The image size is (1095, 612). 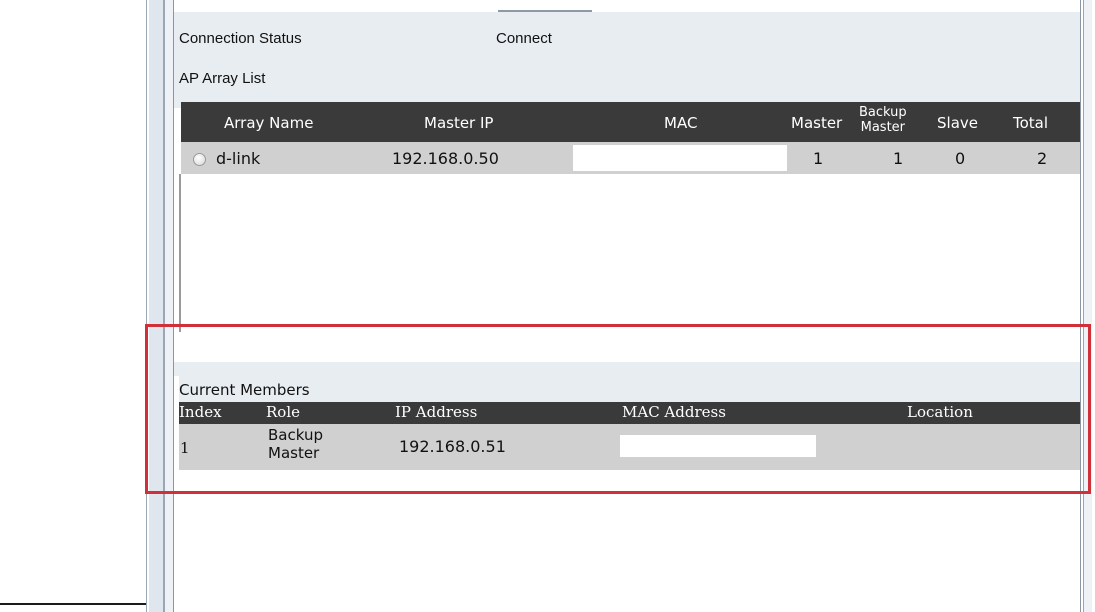 What do you see at coordinates (883, 112) in the screenshot?
I see `col-backup-master-line1: Backup` at bounding box center [883, 112].